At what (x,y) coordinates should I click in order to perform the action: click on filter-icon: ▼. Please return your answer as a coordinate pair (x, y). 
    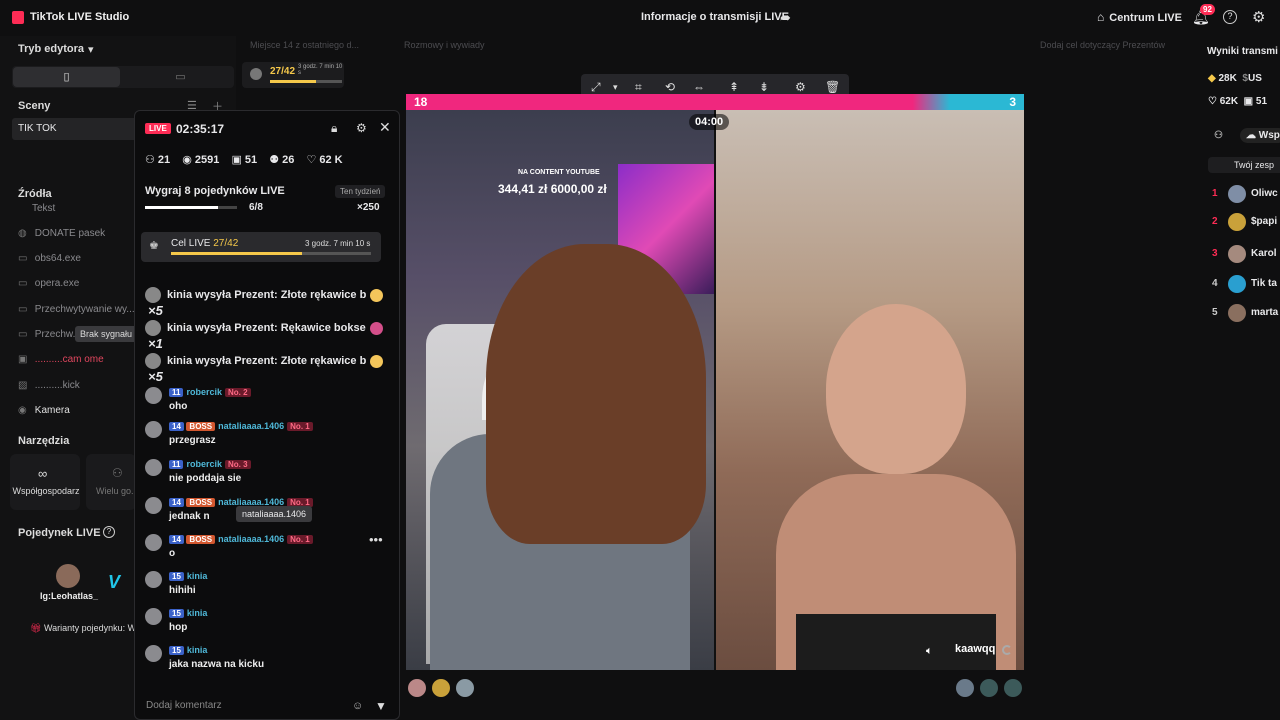
    Looking at the image, I should click on (381, 706).